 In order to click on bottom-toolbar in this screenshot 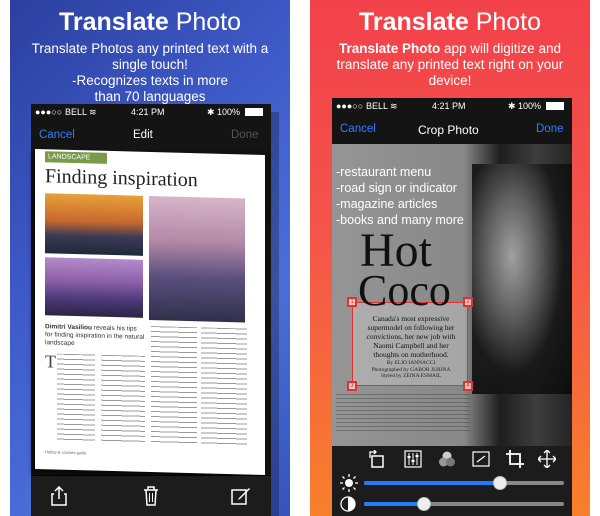, I will do `click(151, 496)`.